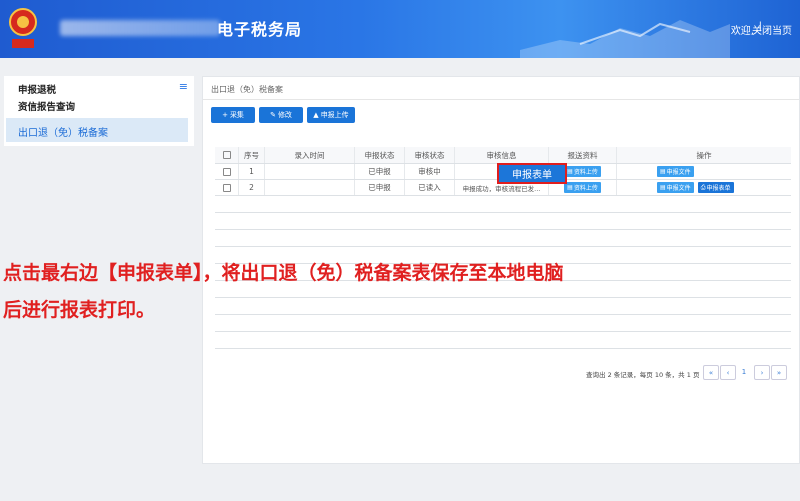 The height and width of the screenshot is (501, 800). Describe the element at coordinates (744, 371) in the screenshot. I see `current-page: 1` at that location.